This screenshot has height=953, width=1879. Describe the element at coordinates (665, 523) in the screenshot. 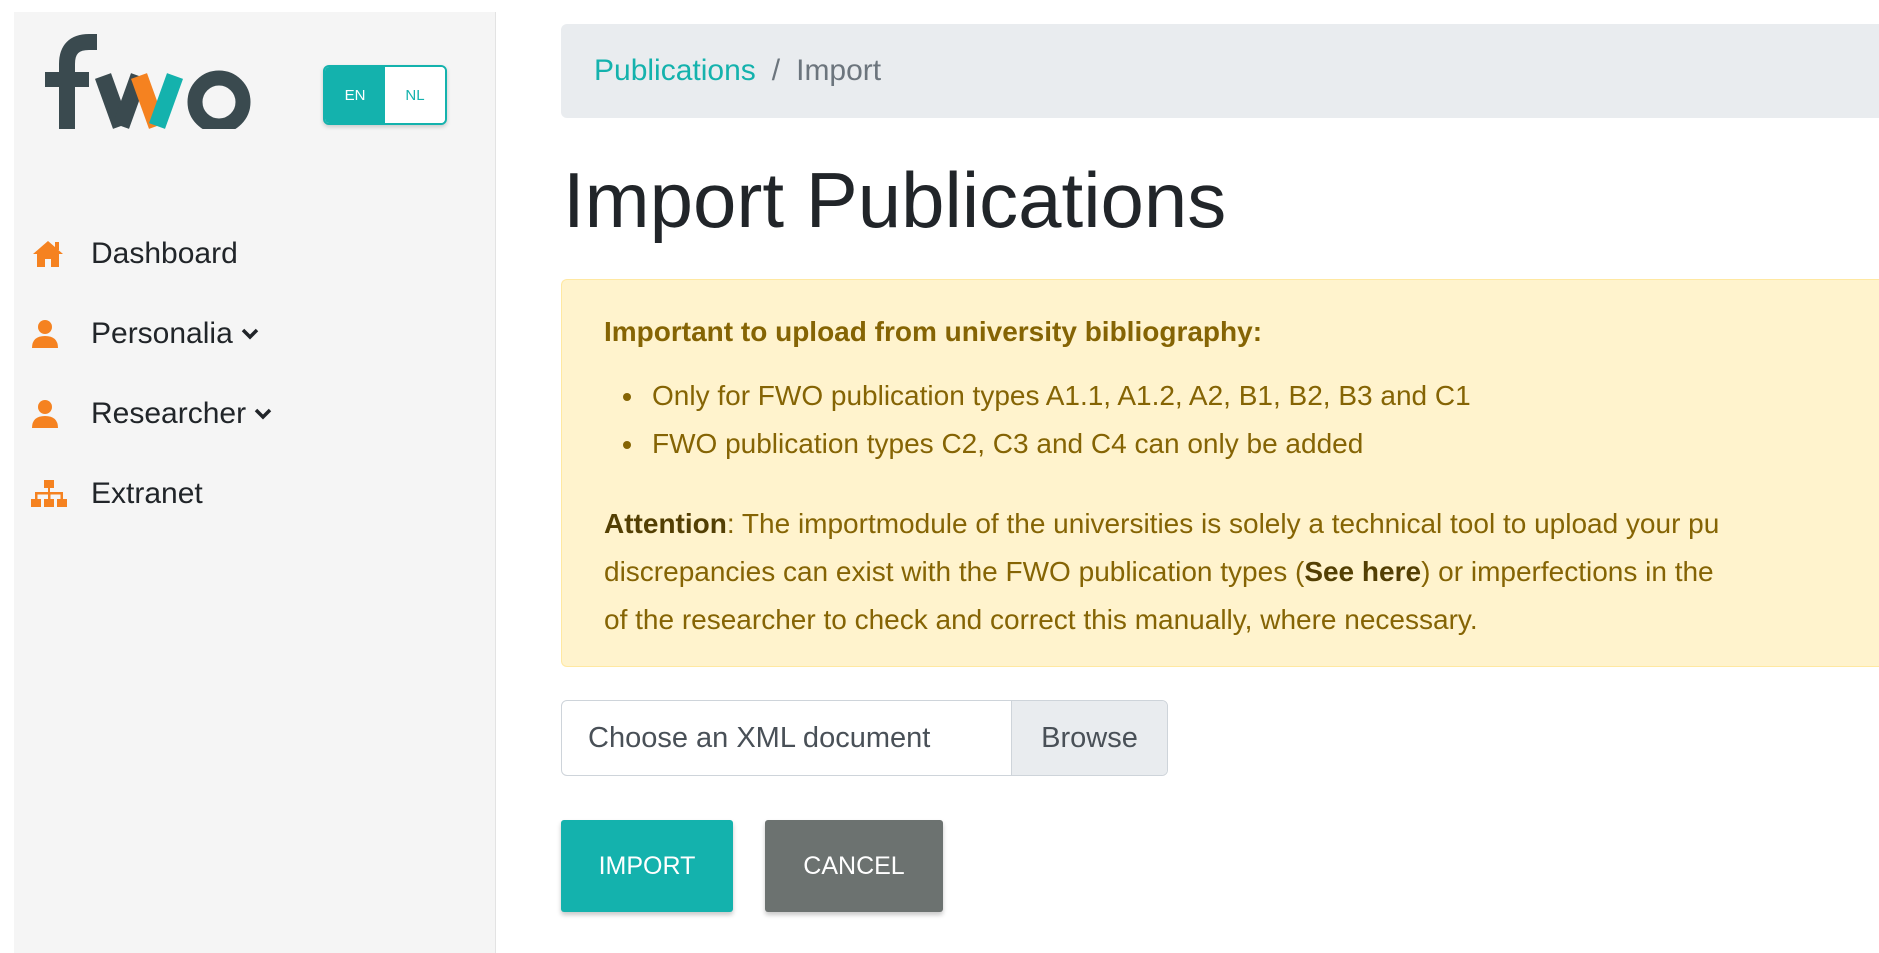

I see `attention-label: Attention` at that location.